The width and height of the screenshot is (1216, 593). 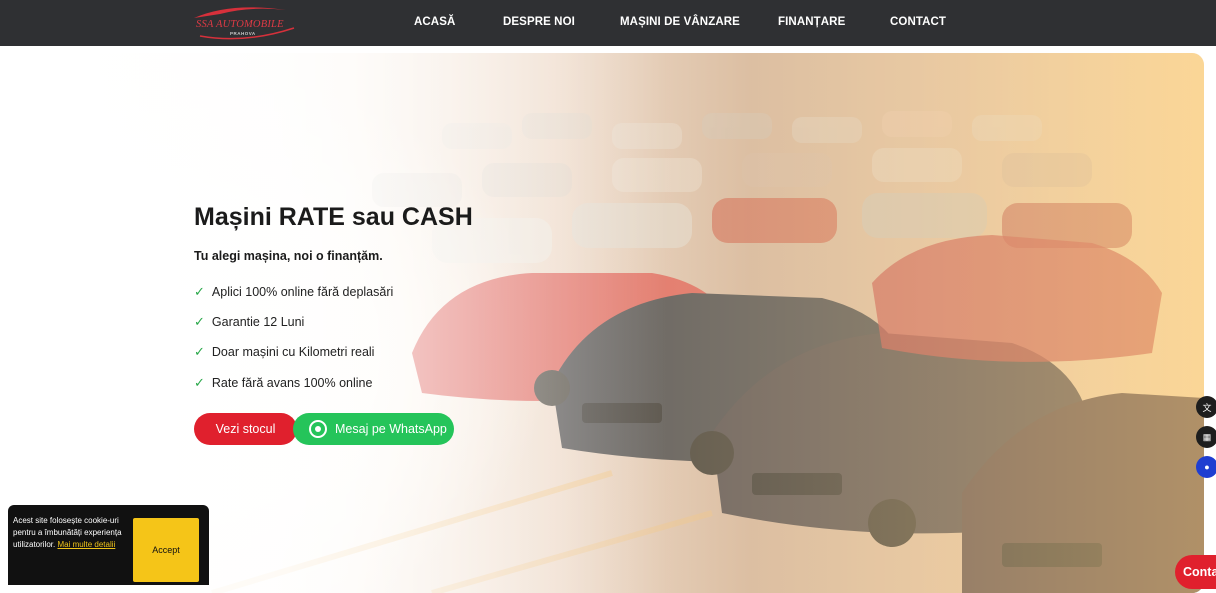 I want to click on logo-subtext: PRAHOVA, so click(x=243, y=33).